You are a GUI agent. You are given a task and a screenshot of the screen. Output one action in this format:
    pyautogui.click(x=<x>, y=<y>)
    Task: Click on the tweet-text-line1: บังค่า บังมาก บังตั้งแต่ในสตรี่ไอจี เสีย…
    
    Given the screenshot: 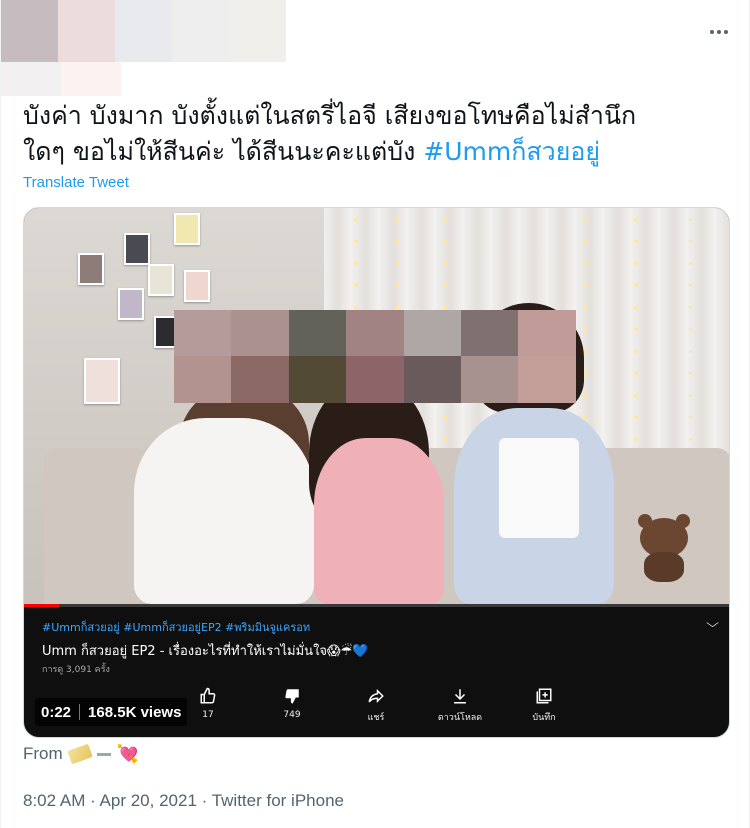 What is the action you would take?
    pyautogui.click(x=330, y=115)
    